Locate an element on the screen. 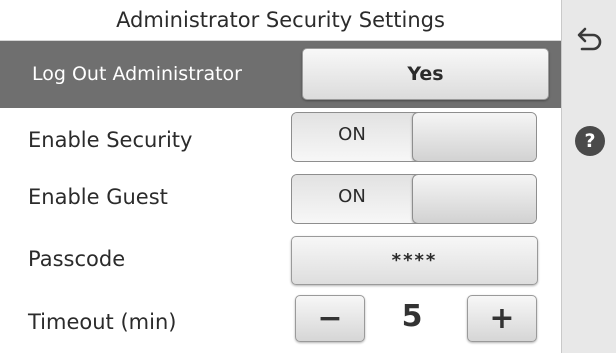 Image resolution: width=616 pixels, height=353 pixels. help-icon: ? is located at coordinates (590, 141).